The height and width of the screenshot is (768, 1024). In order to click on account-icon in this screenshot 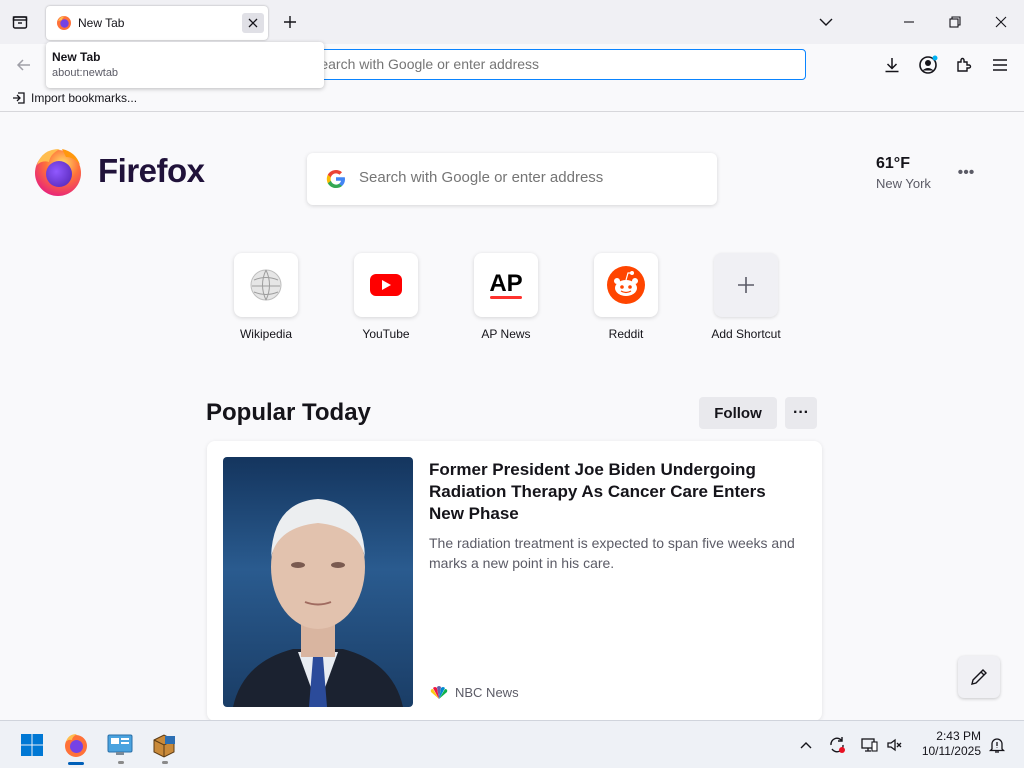, I will do `click(928, 64)`.